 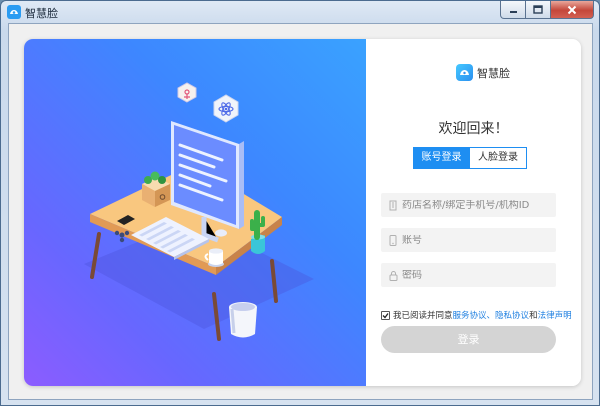 I want to click on login-mode-tabs: 账号登录 人脸登录, so click(x=470, y=158).